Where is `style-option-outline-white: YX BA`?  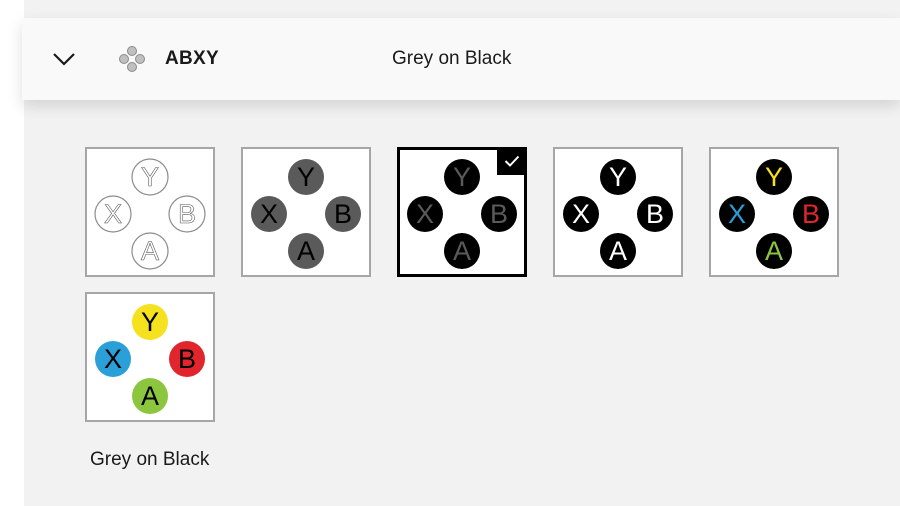
style-option-outline-white: YX BA is located at coordinates (150, 212).